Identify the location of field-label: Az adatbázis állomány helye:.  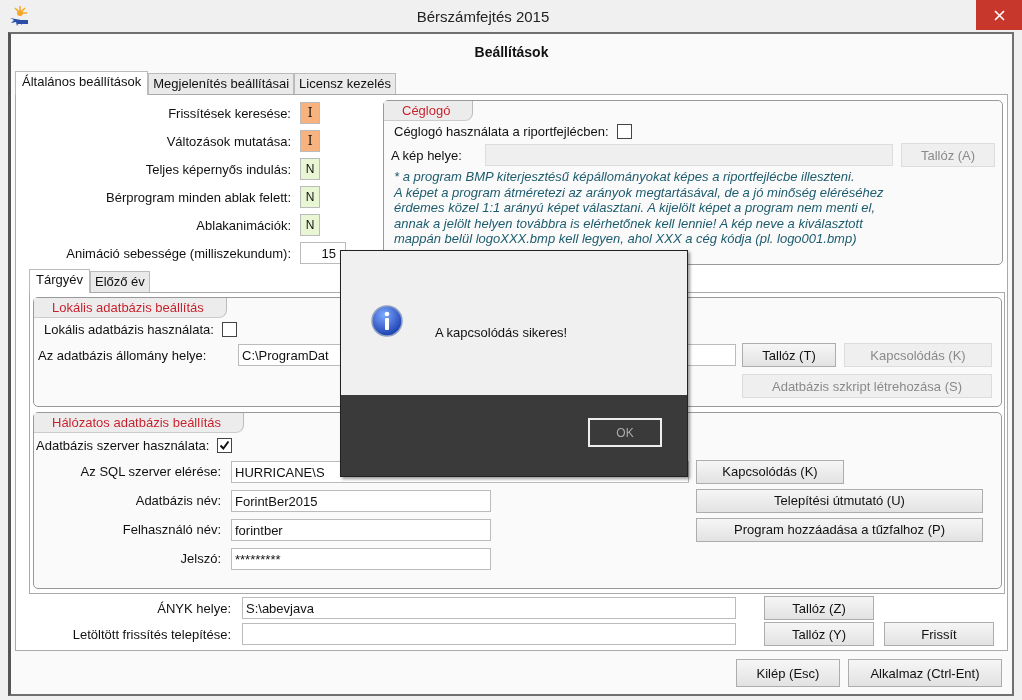
(123, 355).